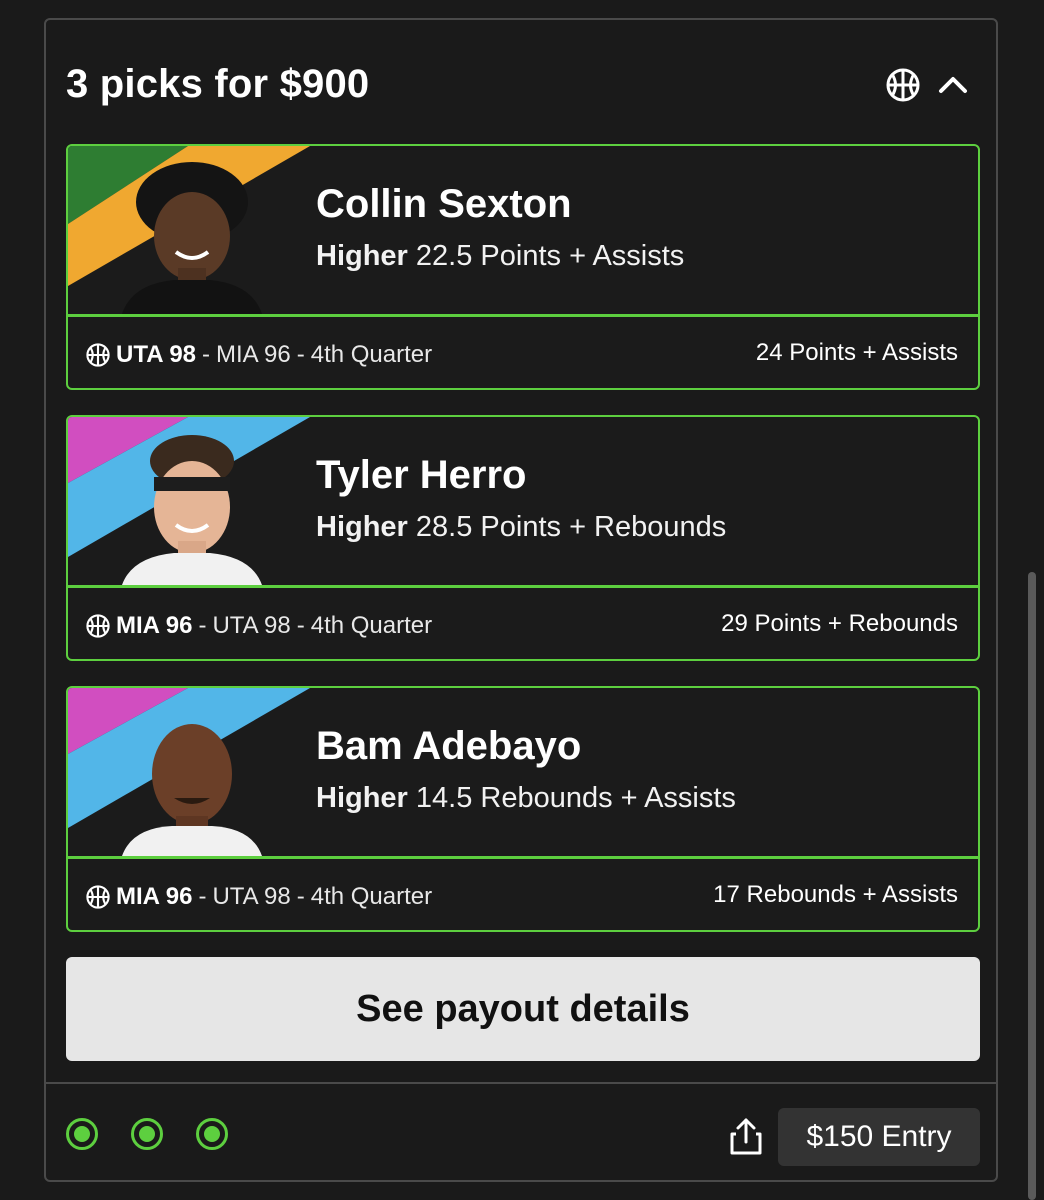 This screenshot has height=1200, width=1044. What do you see at coordinates (218, 84) in the screenshot?
I see `lineup-title: 3 picks for $900` at bounding box center [218, 84].